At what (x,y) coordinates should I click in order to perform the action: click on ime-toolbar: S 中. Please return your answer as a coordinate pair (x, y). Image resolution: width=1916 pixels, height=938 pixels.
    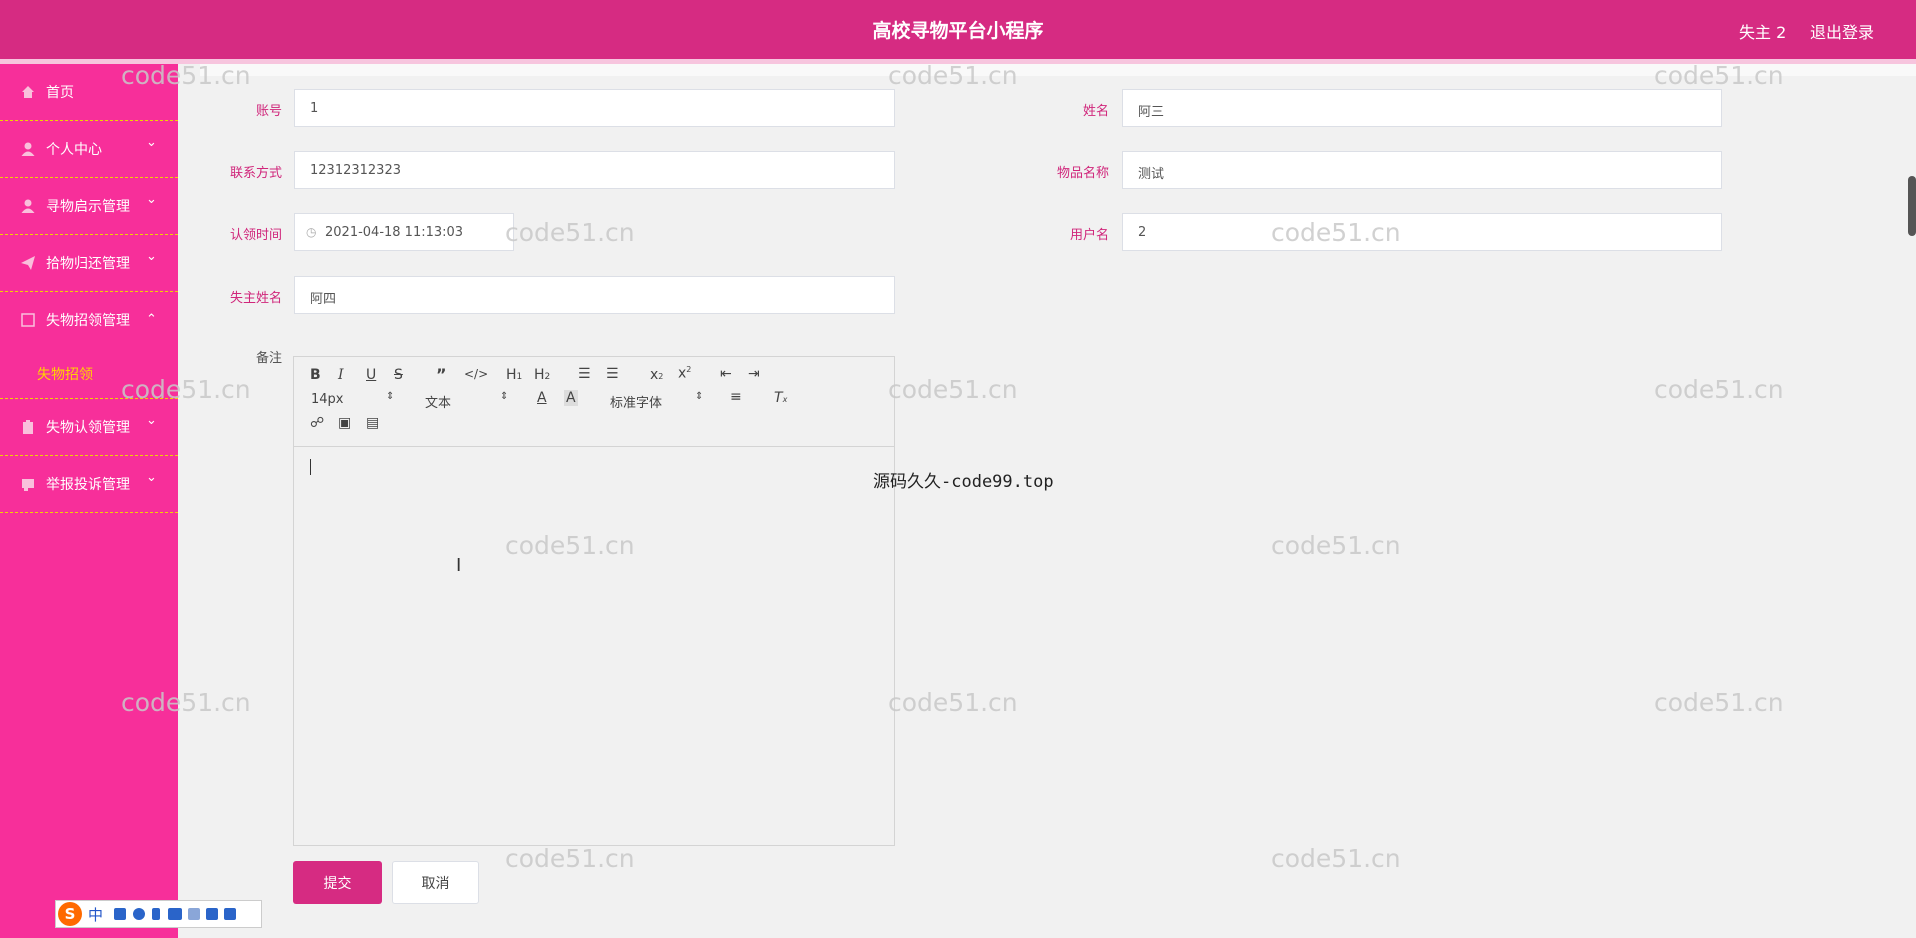
    Looking at the image, I should click on (158, 914).